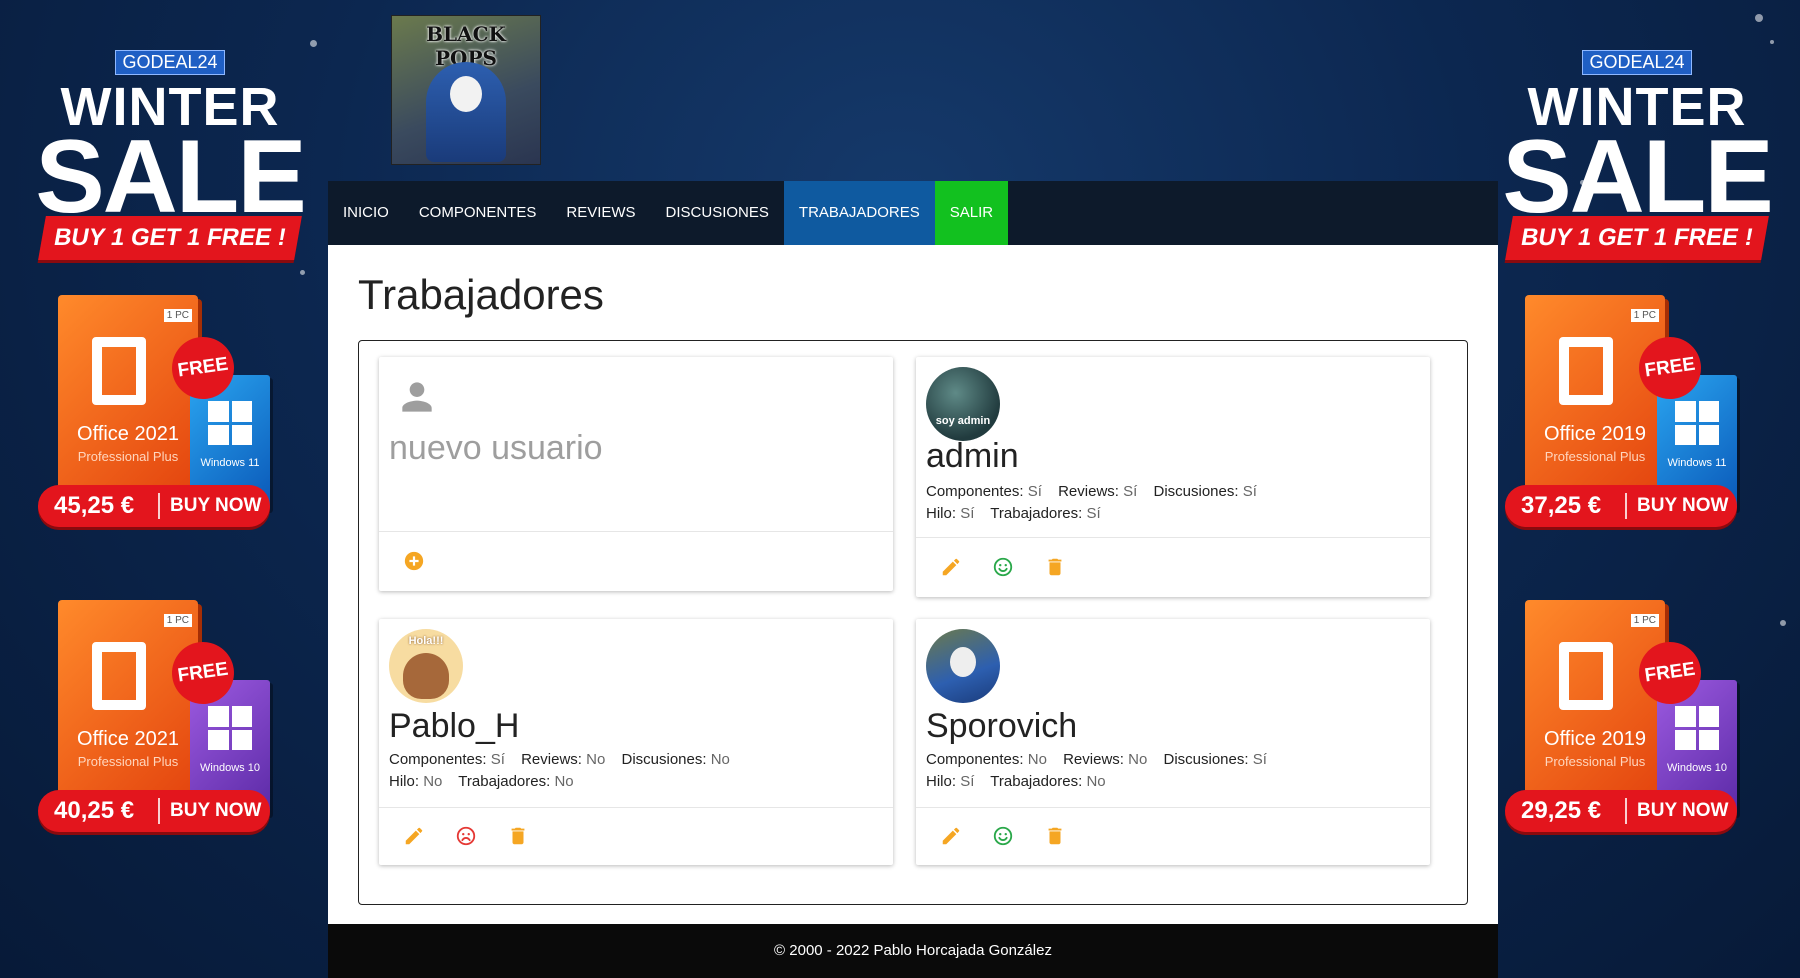 The height and width of the screenshot is (978, 1800). I want to click on buy-now-button: 45,25 € BUY NOW, so click(154, 506).